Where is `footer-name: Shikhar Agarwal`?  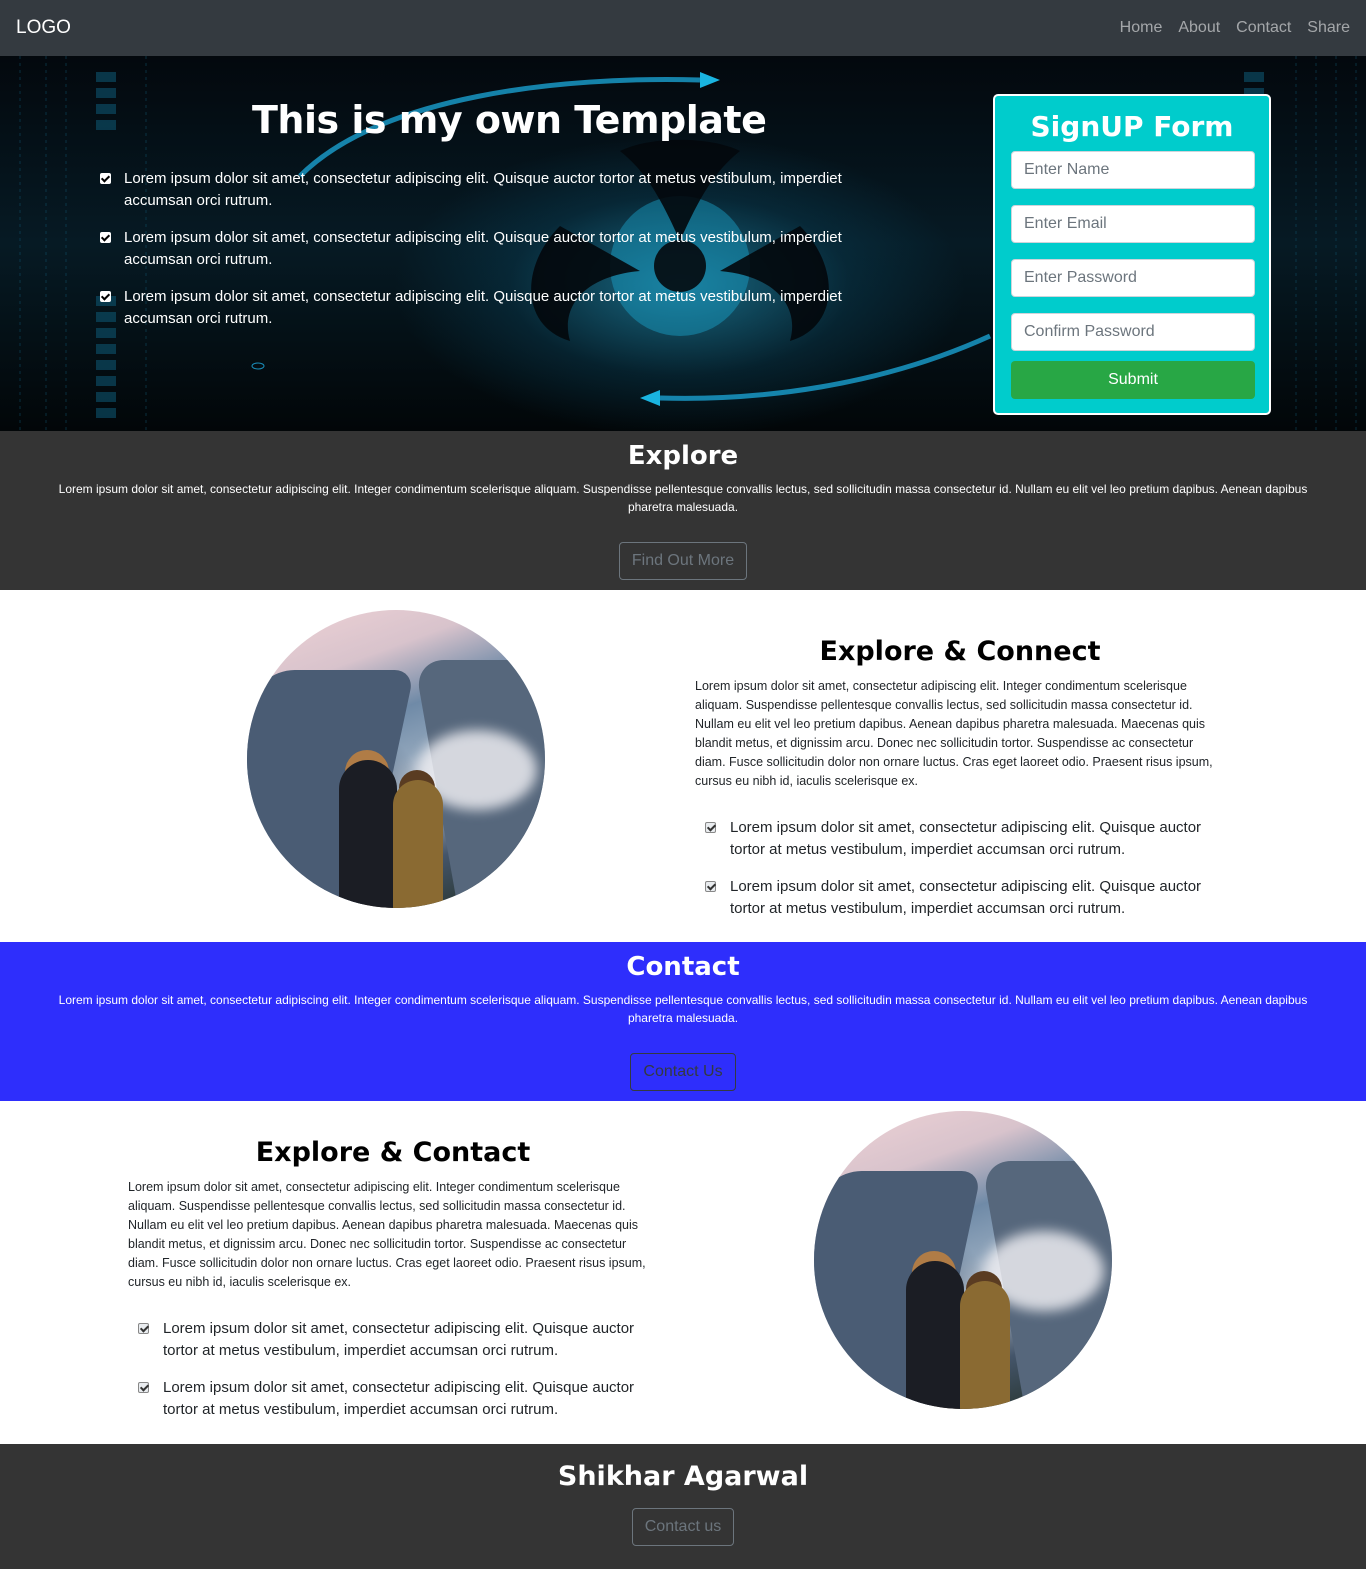 footer-name: Shikhar Agarwal is located at coordinates (683, 1476).